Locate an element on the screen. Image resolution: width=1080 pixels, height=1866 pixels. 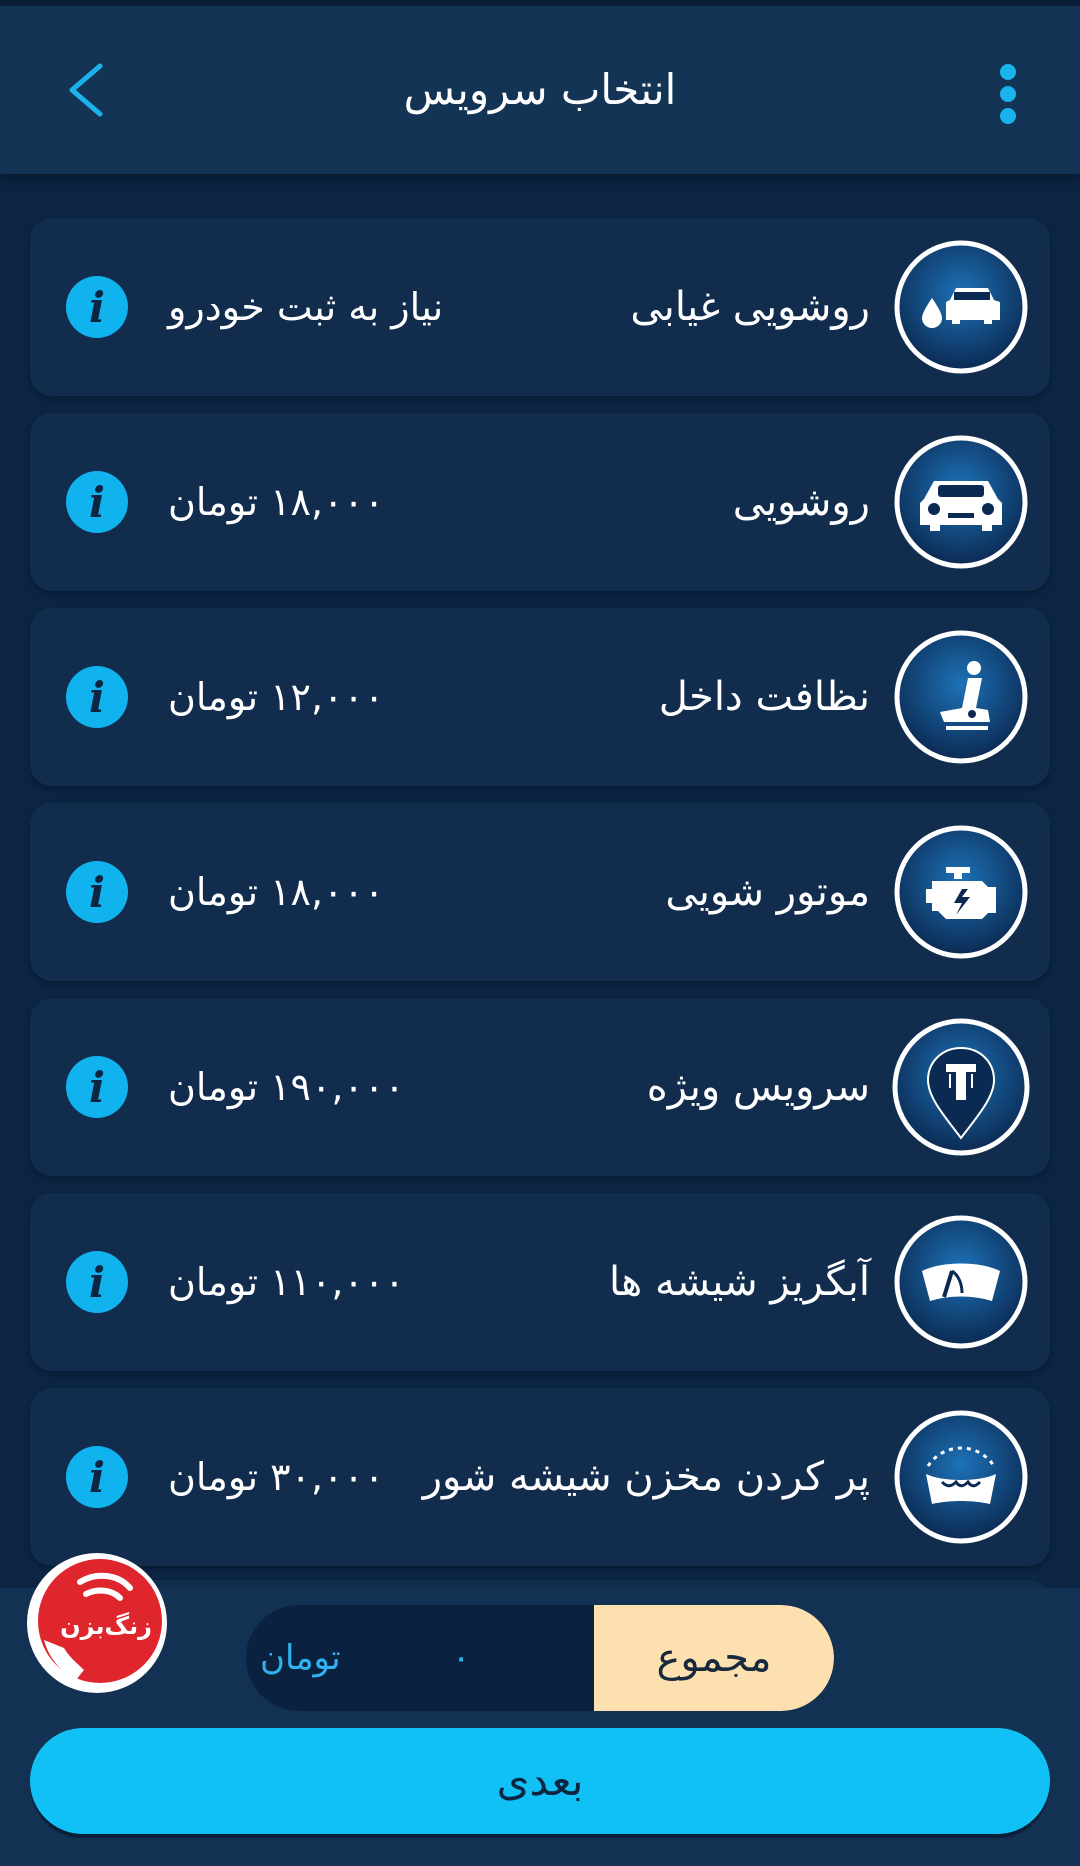
service-name: نظافت داخل is located at coordinates (764, 697).